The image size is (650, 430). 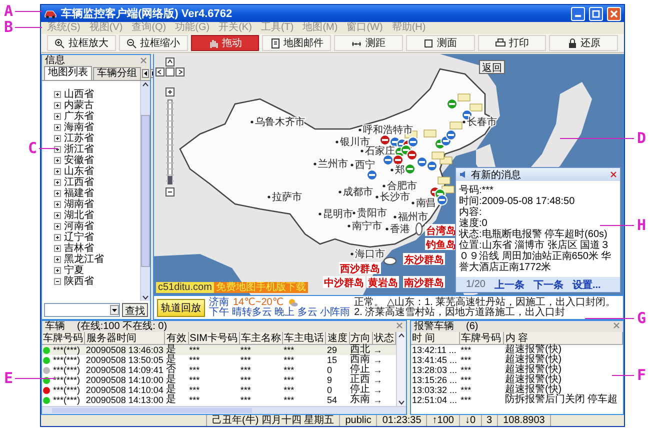 I want to click on column-header: 时 间, so click(x=435, y=338).